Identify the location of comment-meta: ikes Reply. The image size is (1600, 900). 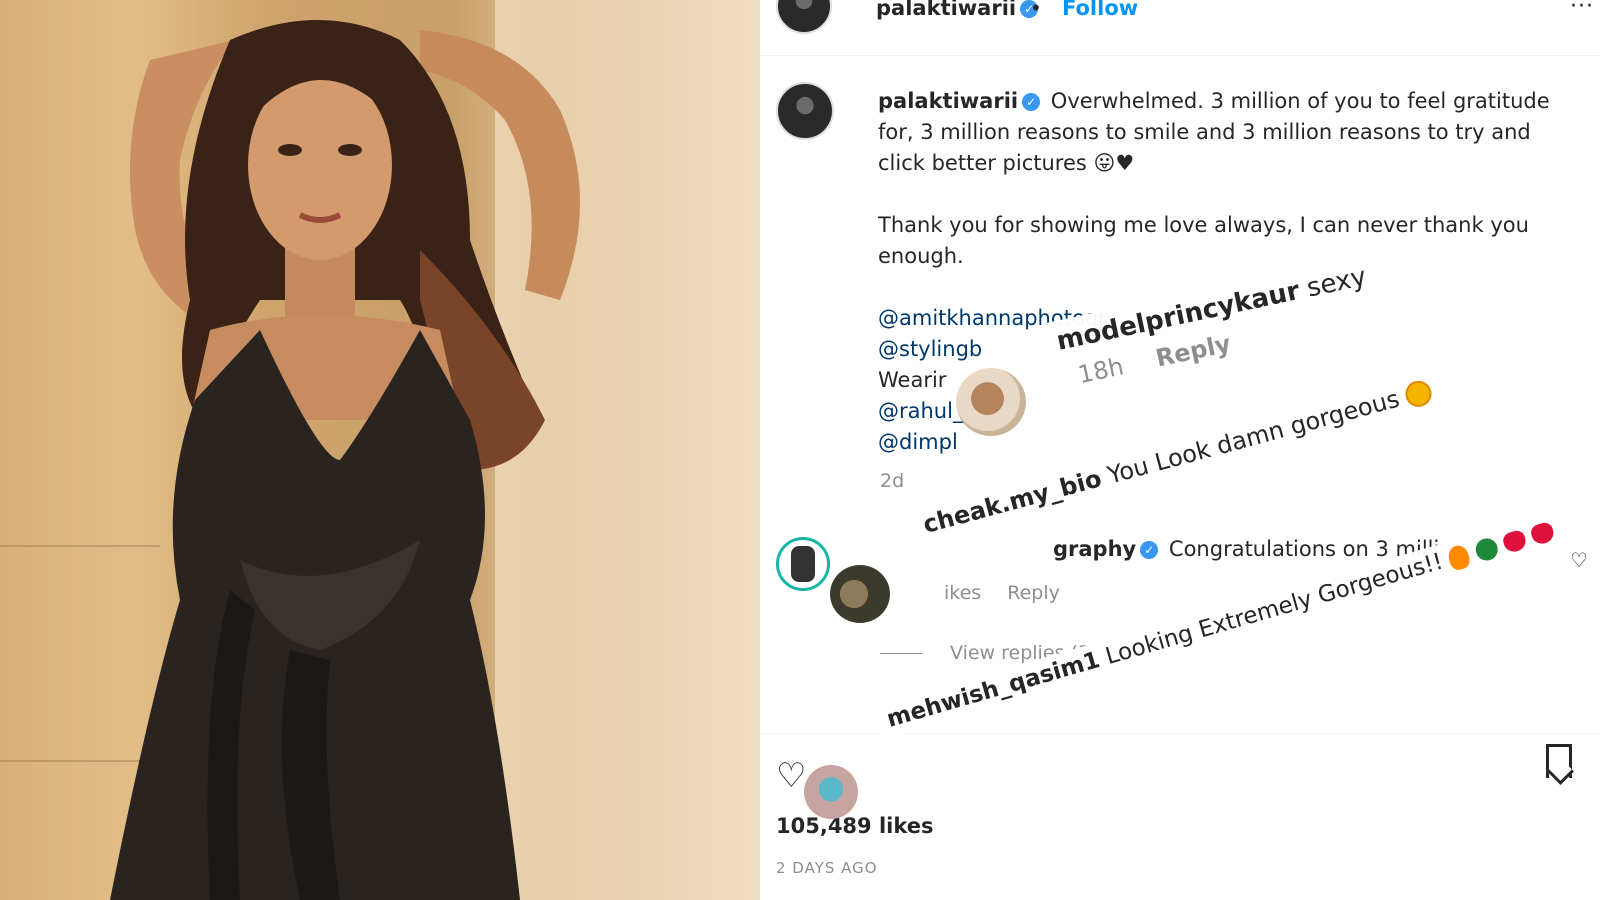
(1002, 593).